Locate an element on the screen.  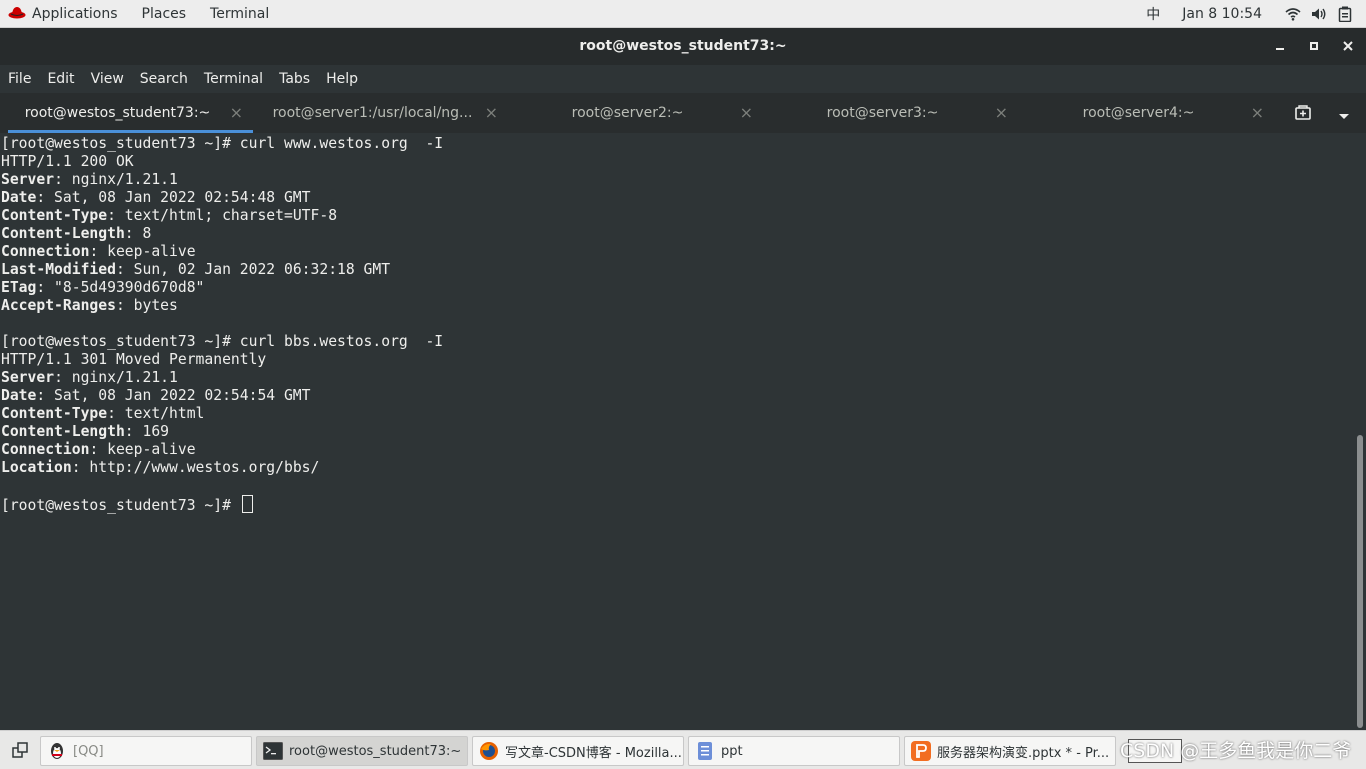
wifi-icon is located at coordinates (1293, 14).